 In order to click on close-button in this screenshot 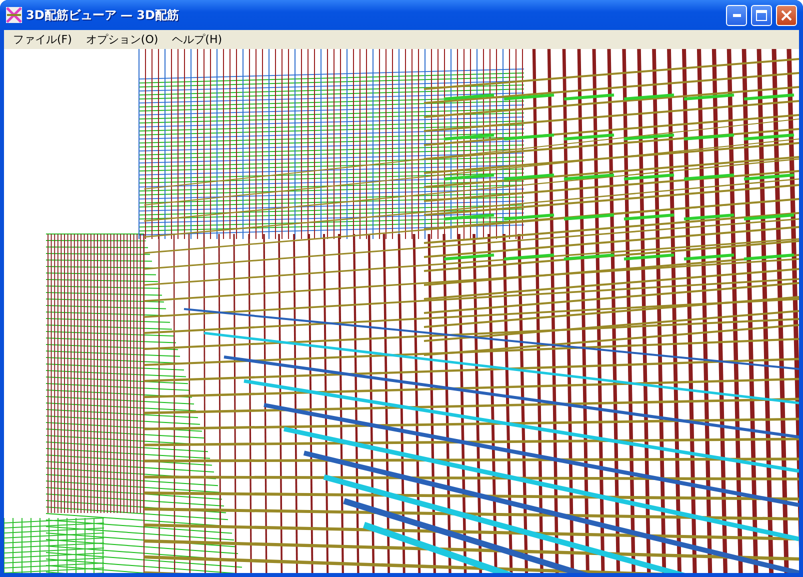, I will do `click(786, 15)`.